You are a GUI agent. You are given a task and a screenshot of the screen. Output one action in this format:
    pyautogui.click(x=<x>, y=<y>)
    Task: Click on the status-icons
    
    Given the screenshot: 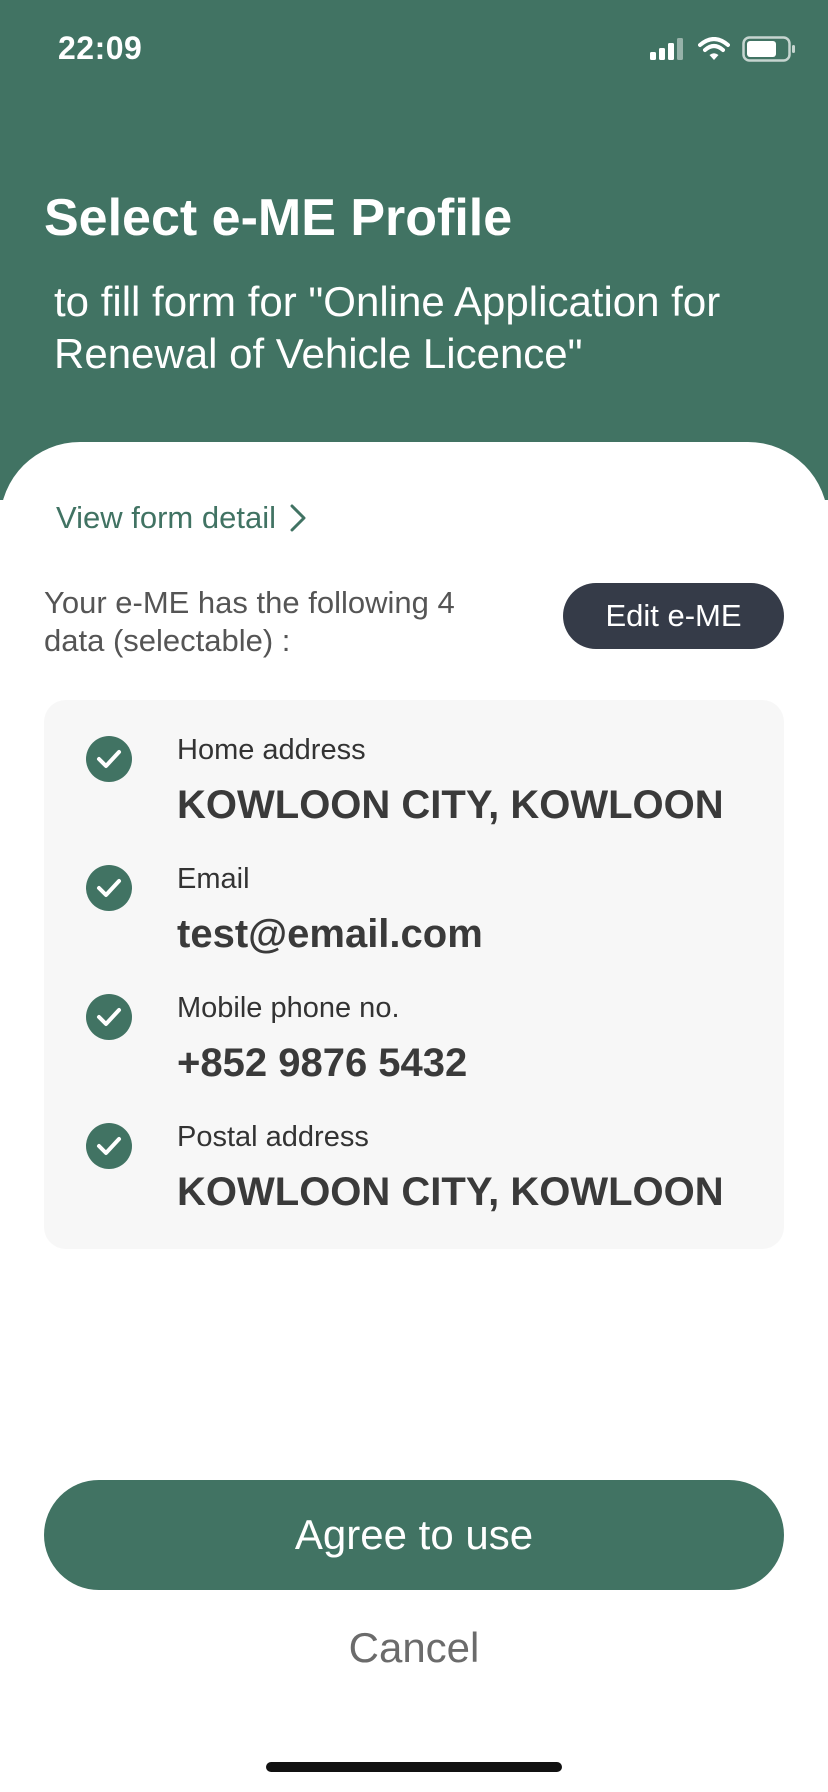 What is the action you would take?
    pyautogui.click(x=723, y=49)
    